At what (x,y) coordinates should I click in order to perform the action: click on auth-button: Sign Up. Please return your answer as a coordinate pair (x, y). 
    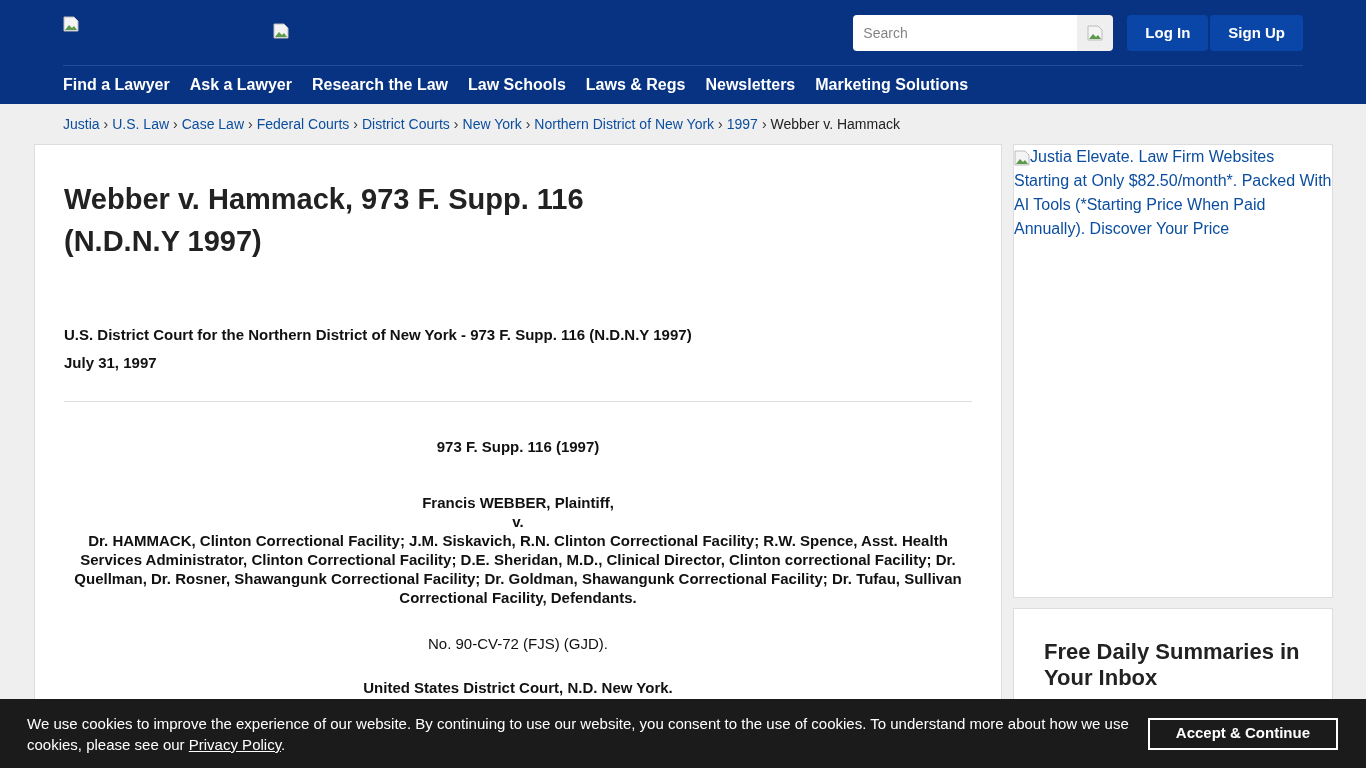
    Looking at the image, I should click on (1256, 33).